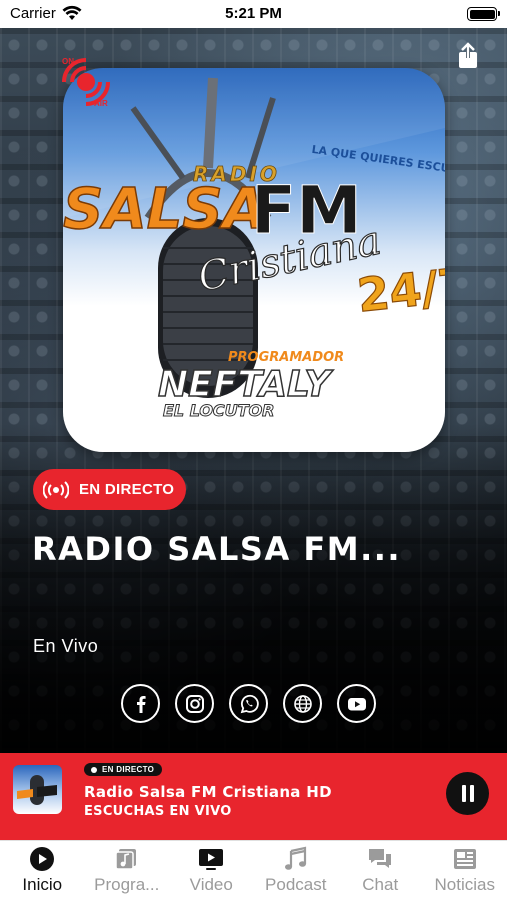 This screenshot has width=507, height=900. Describe the element at coordinates (208, 792) in the screenshot. I see `mini-player-title: Radio Salsa FM Cristiana HD` at that location.